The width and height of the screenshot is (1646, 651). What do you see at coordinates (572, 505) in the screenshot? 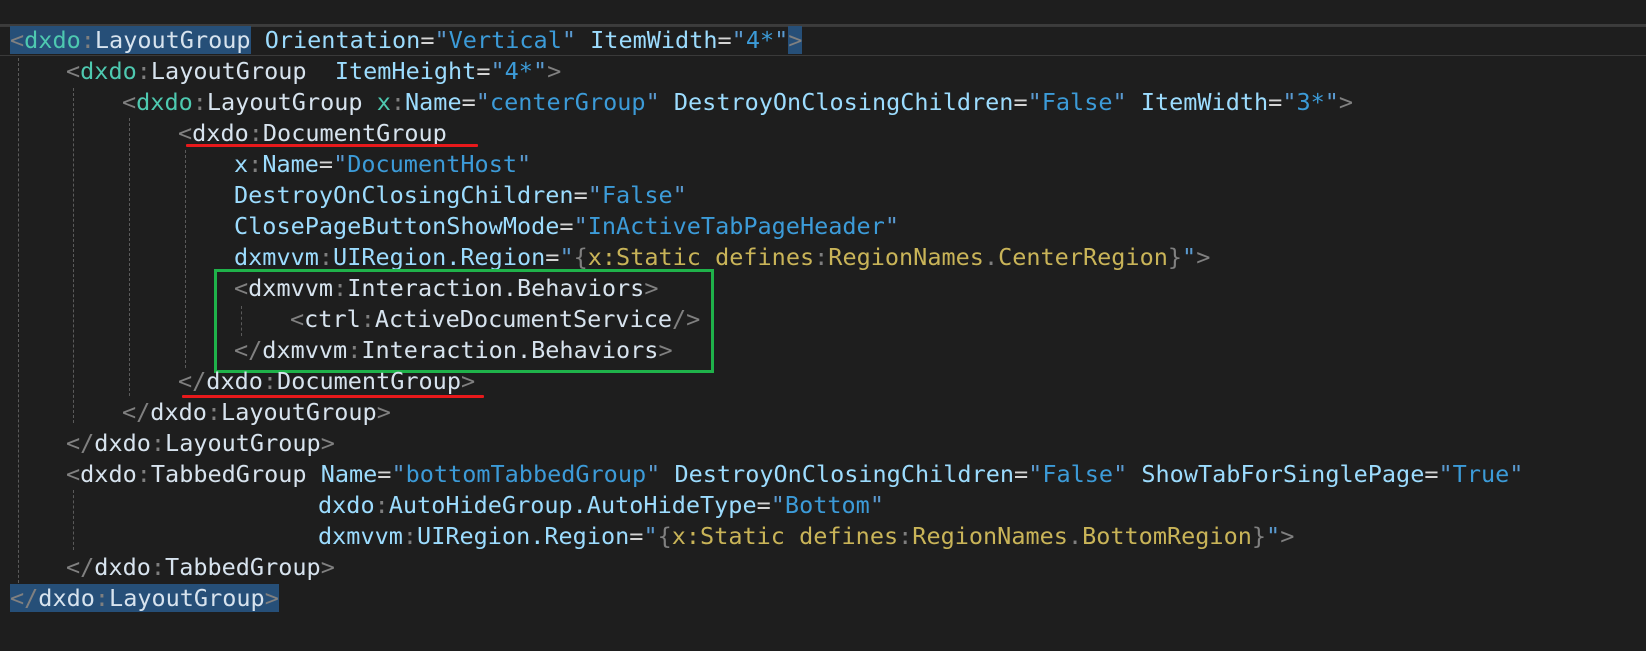
I see `attr-name: AutoHideGroup.AutoHideType` at bounding box center [572, 505].